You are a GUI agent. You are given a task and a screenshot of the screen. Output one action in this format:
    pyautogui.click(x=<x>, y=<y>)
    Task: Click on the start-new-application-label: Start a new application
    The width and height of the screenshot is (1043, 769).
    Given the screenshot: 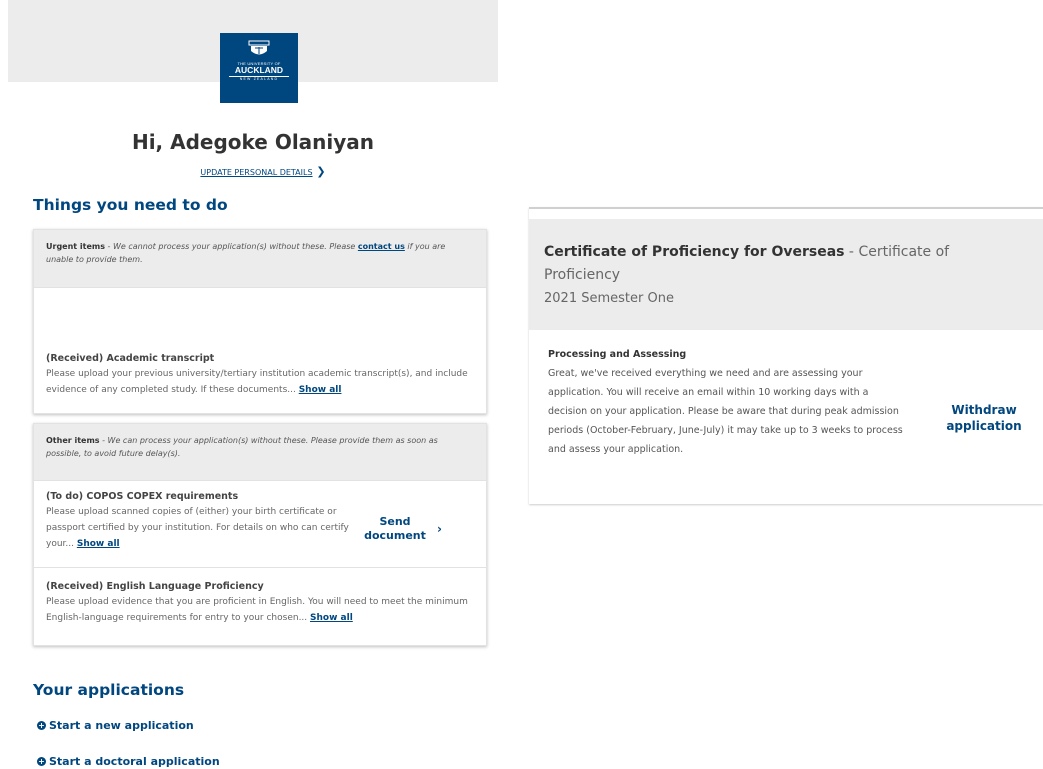 What is the action you would take?
    pyautogui.click(x=121, y=725)
    